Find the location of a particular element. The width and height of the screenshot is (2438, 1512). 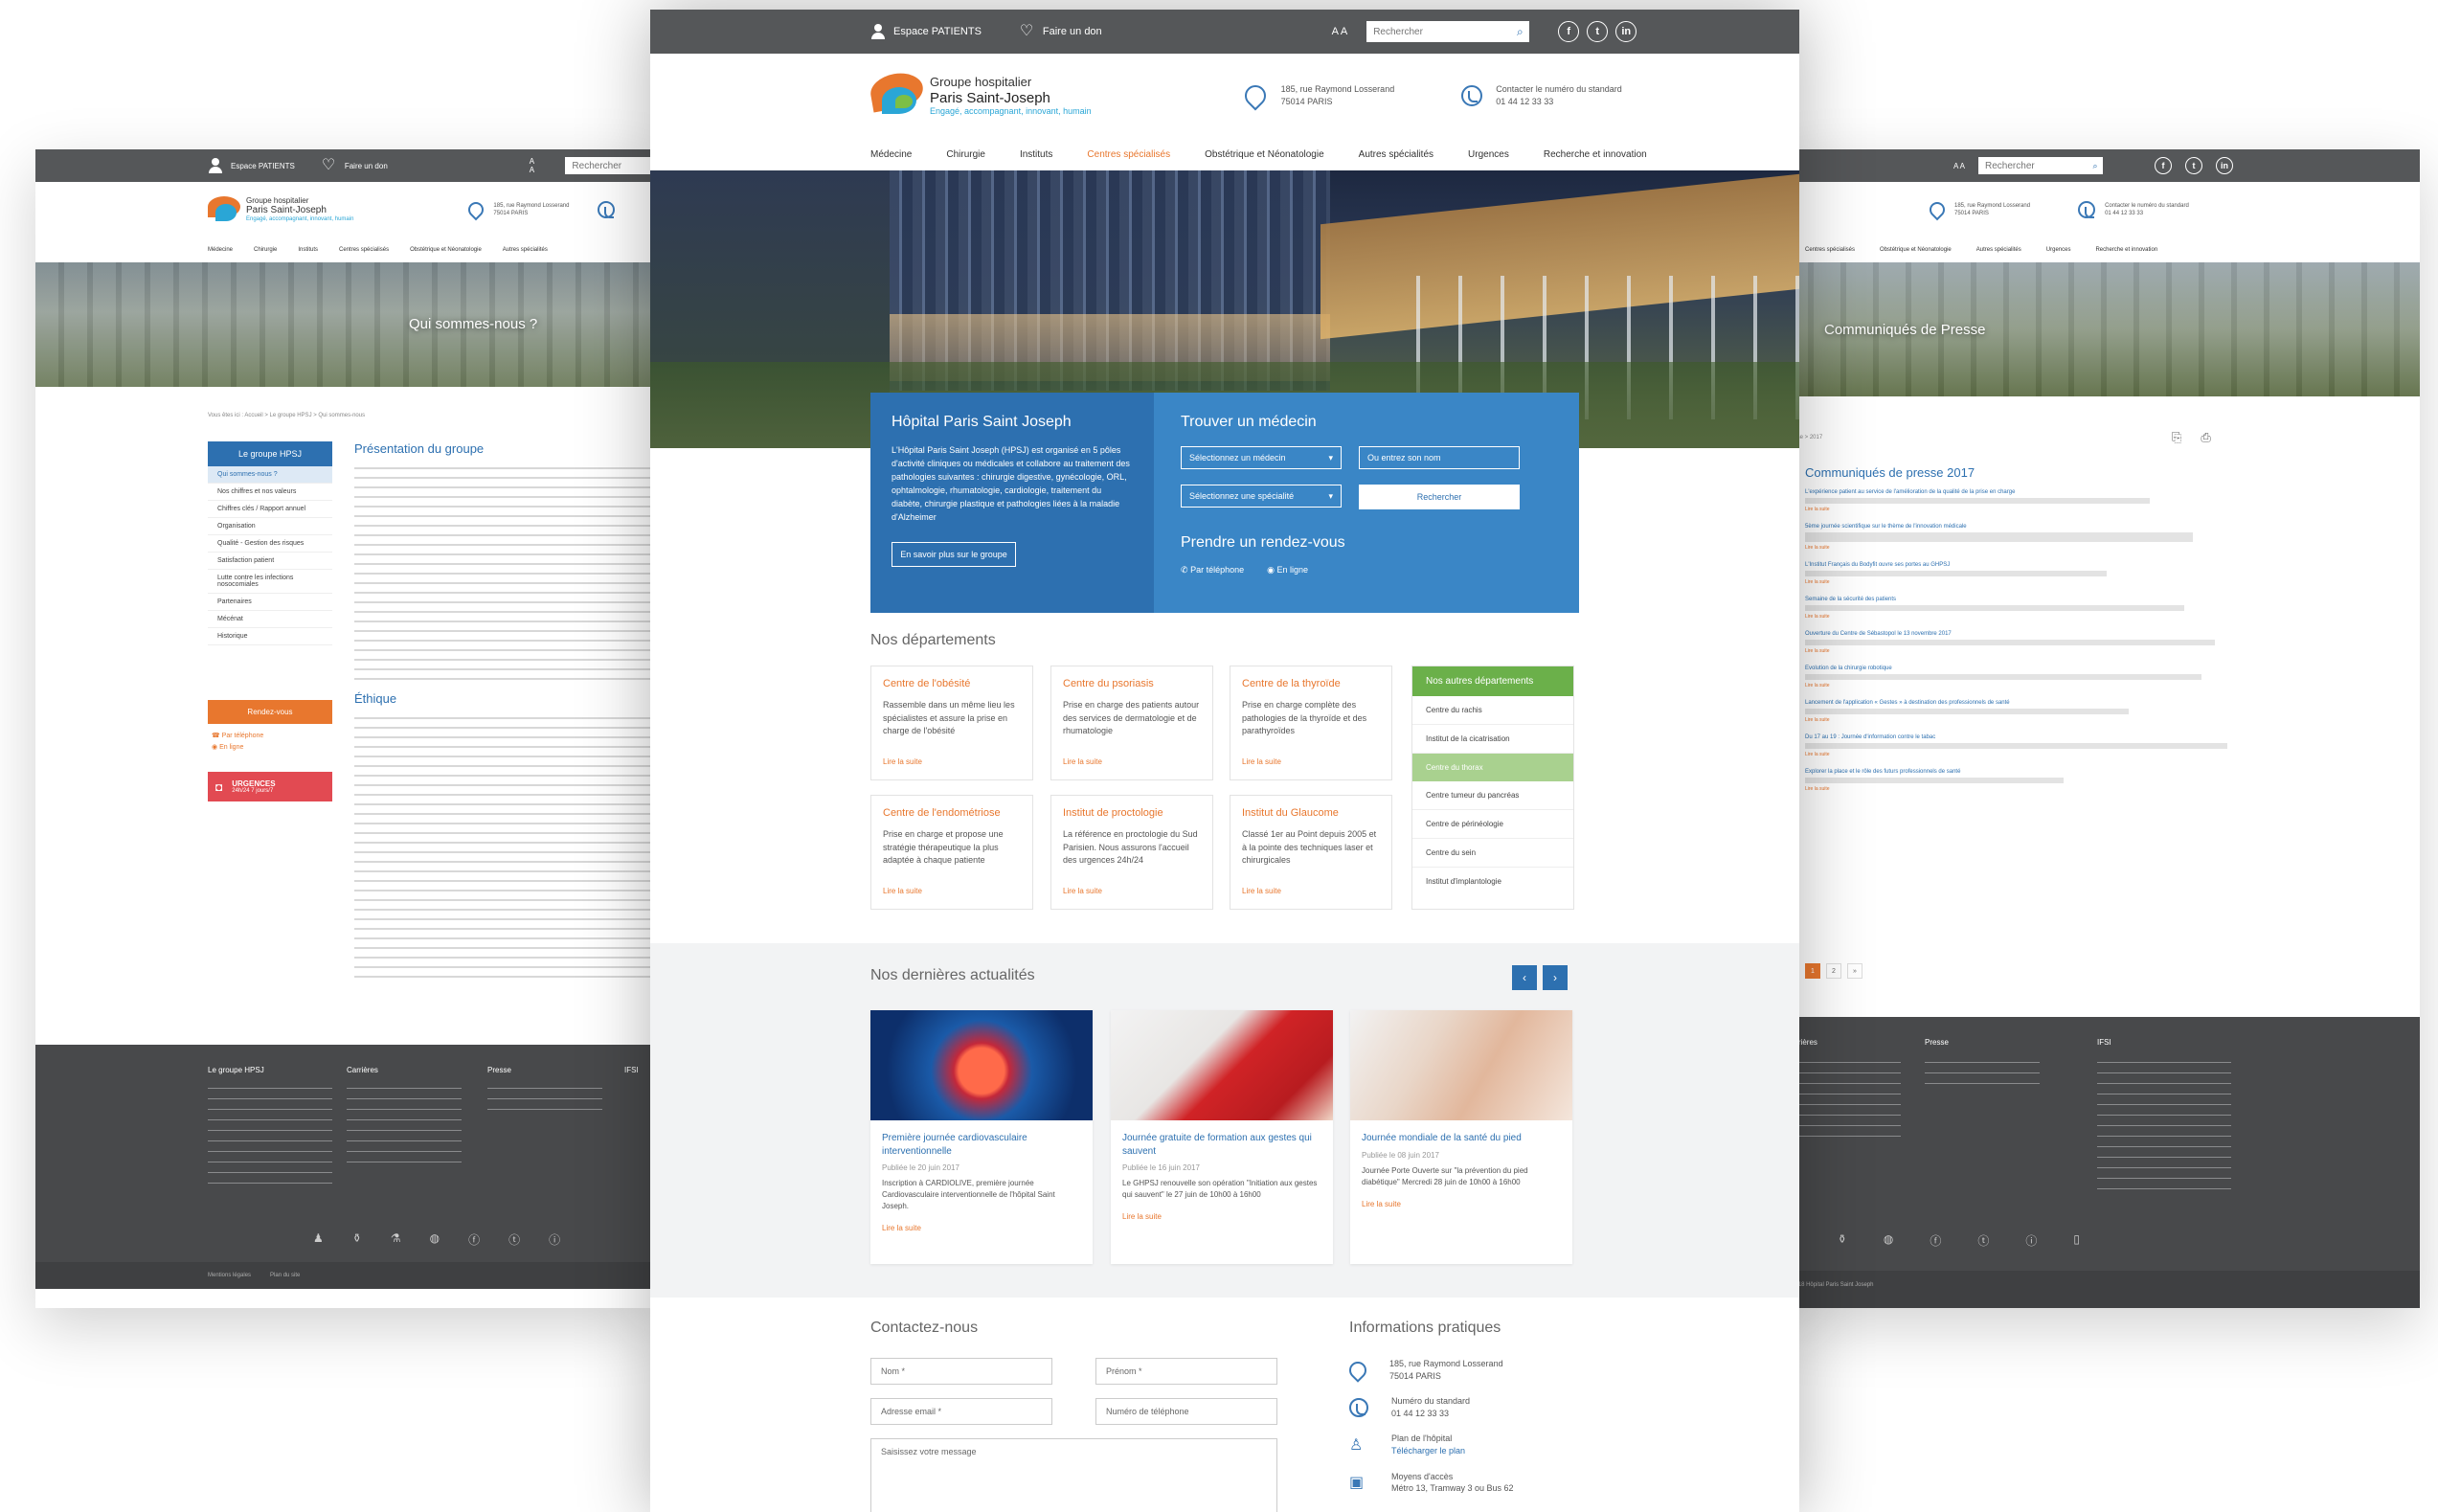

search-doctor-button: Rechercher is located at coordinates (1439, 497).